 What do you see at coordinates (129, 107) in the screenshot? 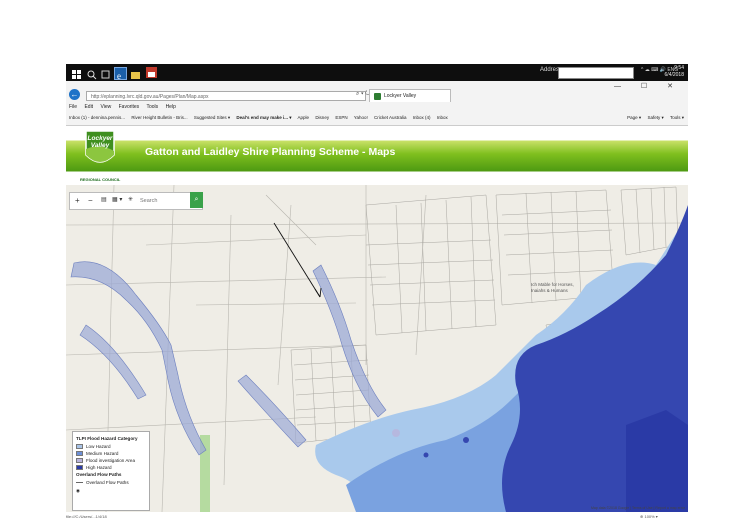
I see `menu-favorites: Favorites` at bounding box center [129, 107].